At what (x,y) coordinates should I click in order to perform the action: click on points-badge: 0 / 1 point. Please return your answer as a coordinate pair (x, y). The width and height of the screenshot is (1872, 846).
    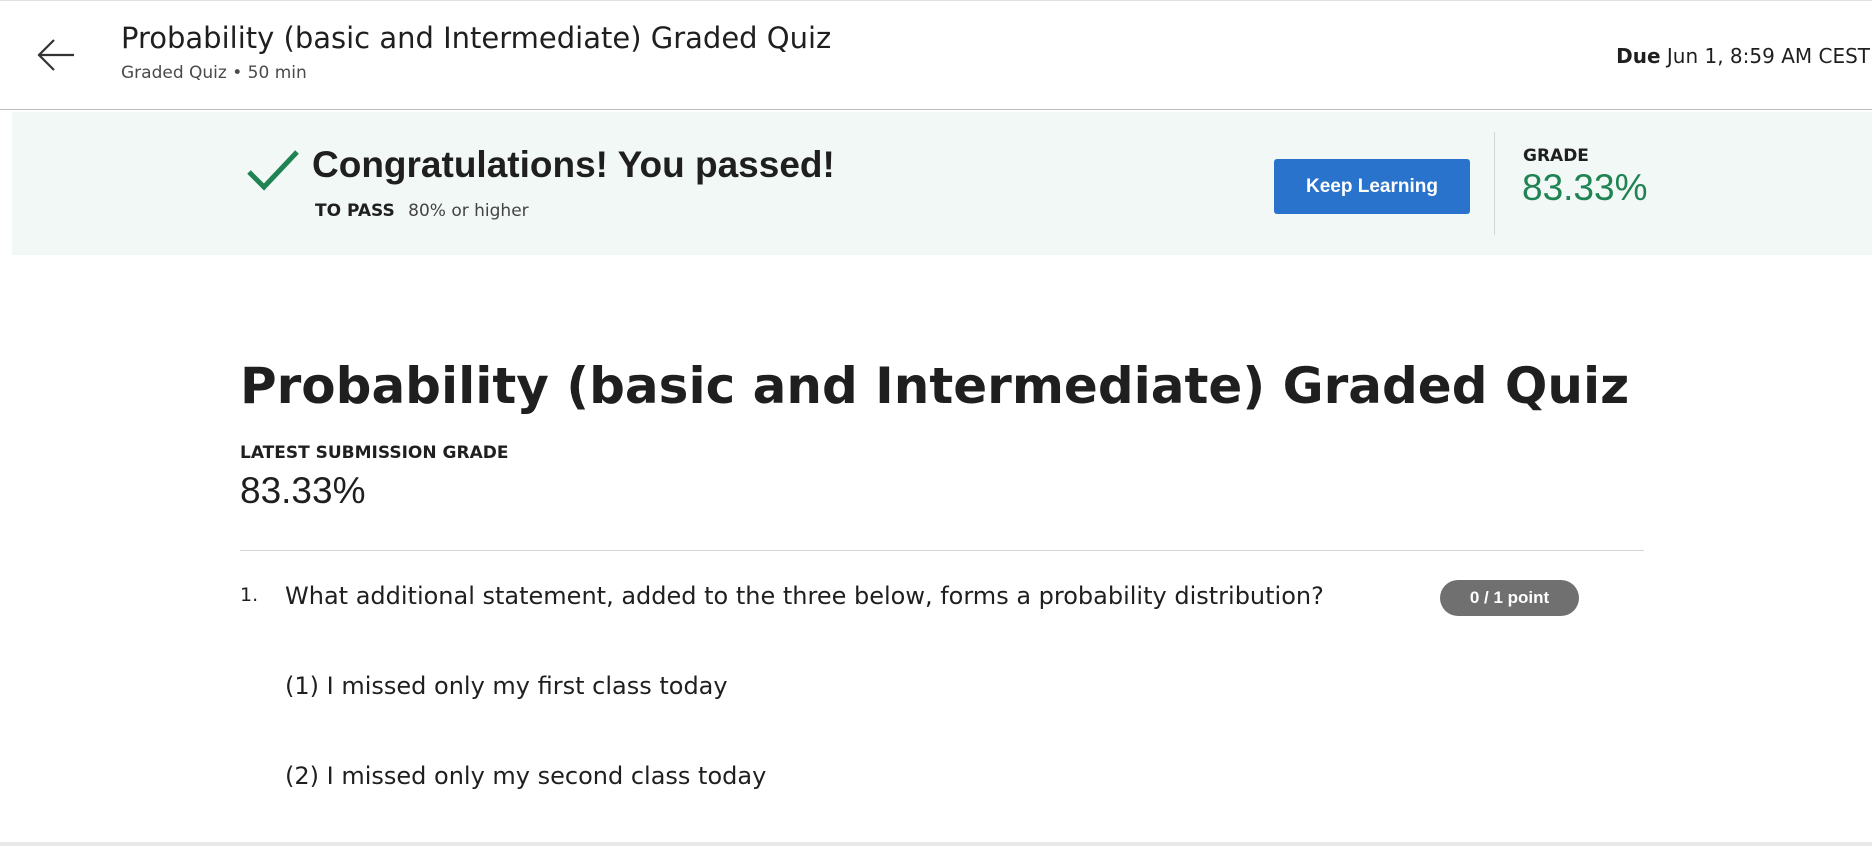
    Looking at the image, I should click on (1509, 598).